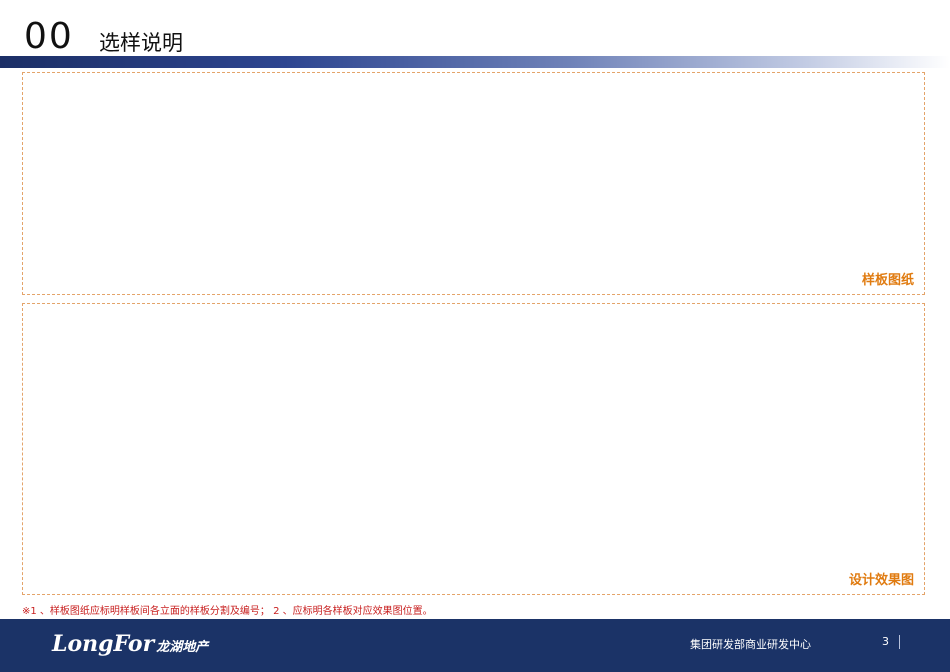 The image size is (950, 672). I want to click on logo-text: LongFor, so click(103, 644).